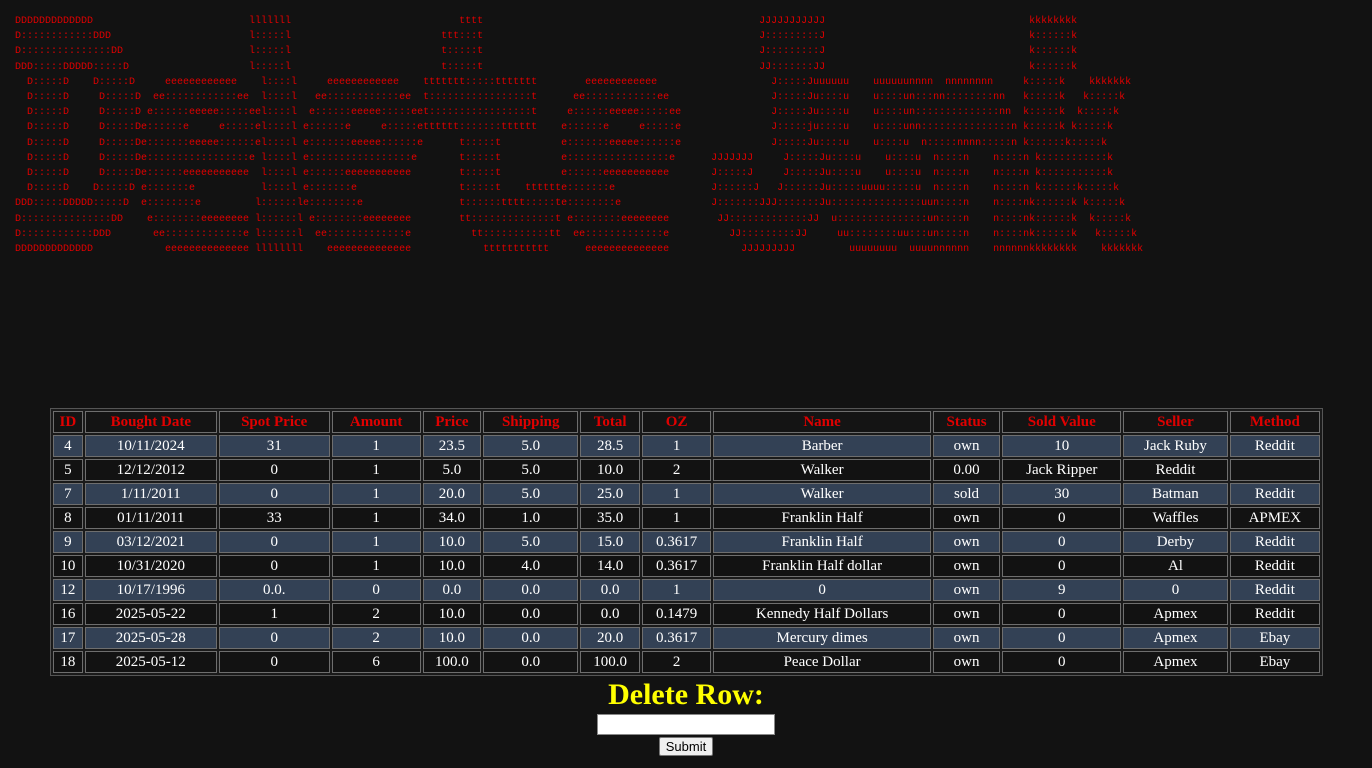  I want to click on table-cell-spot-price: 31, so click(274, 446).